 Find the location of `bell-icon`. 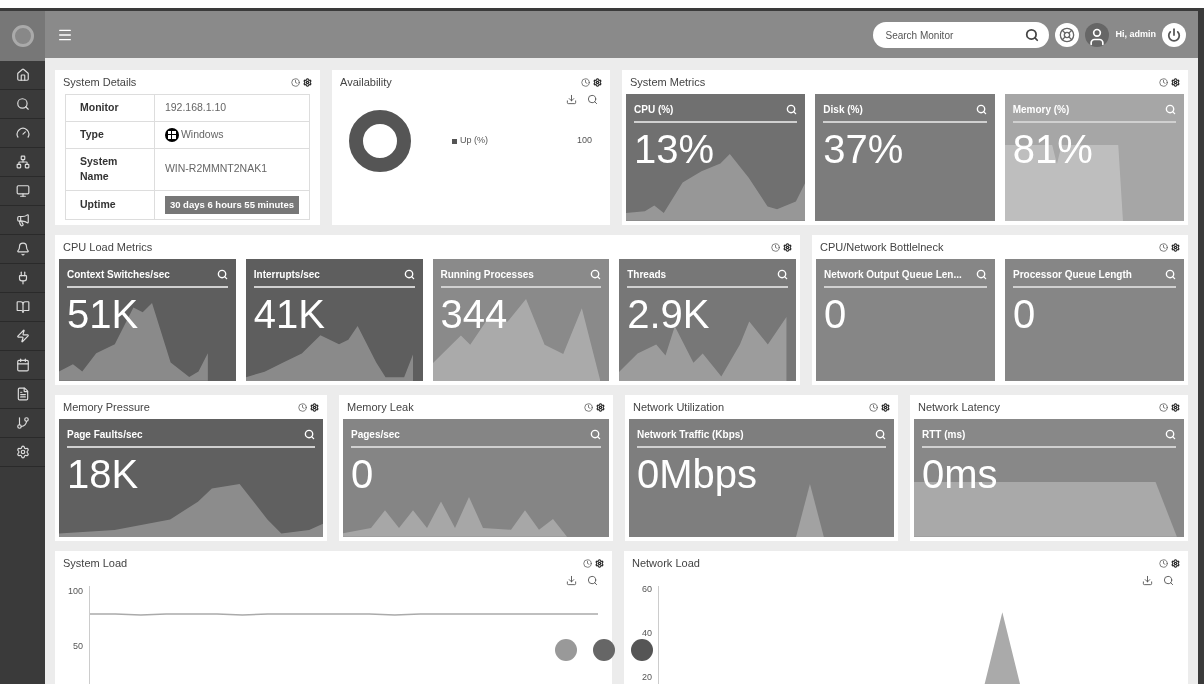

bell-icon is located at coordinates (22, 249).